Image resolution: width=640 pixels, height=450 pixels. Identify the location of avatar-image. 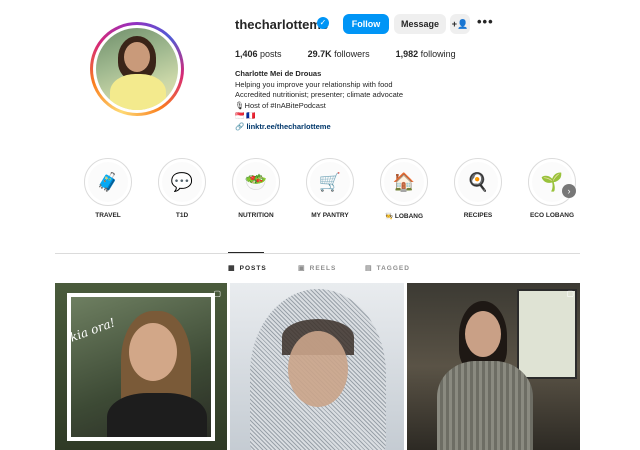
(137, 69).